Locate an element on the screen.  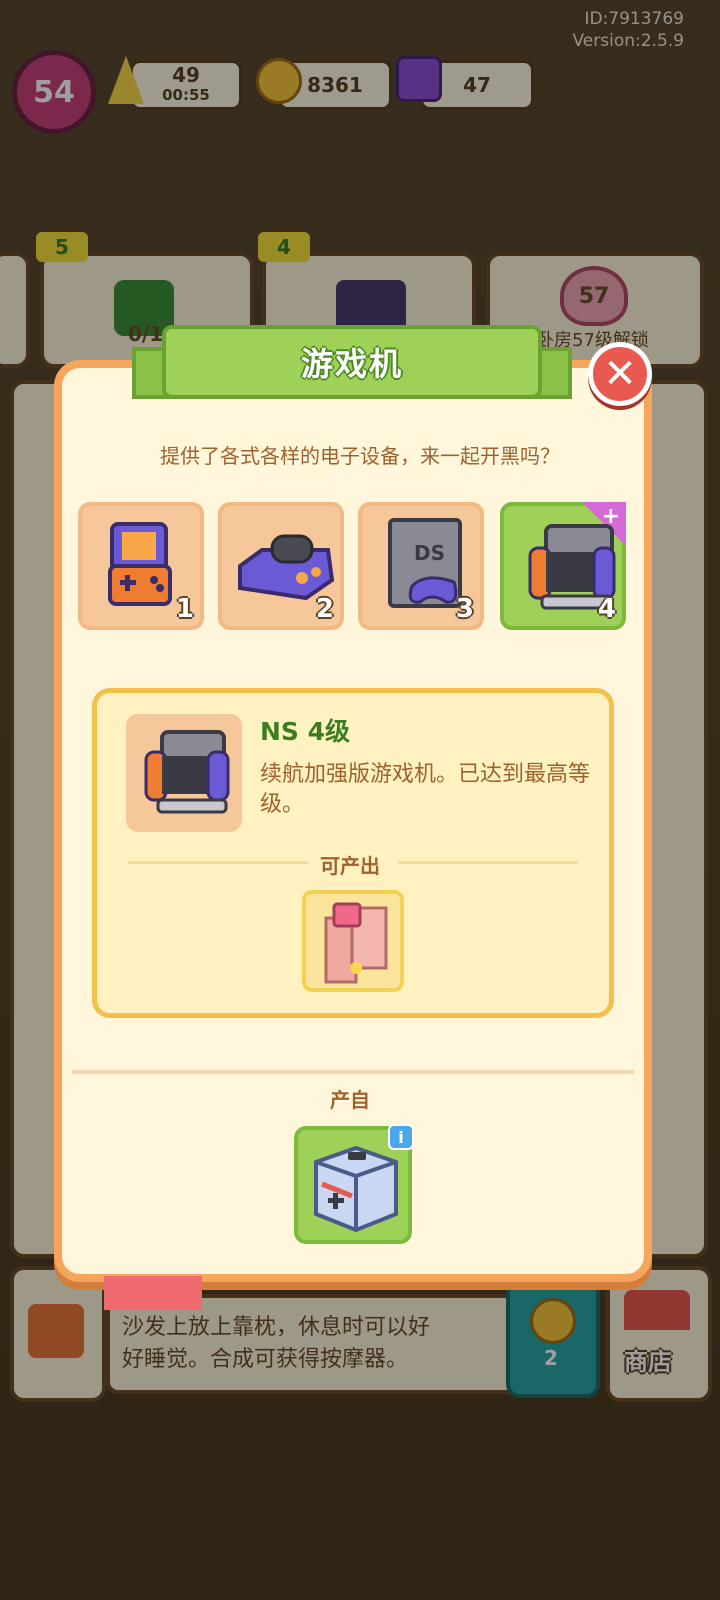
ns-console-icon is located at coordinates (187, 772).